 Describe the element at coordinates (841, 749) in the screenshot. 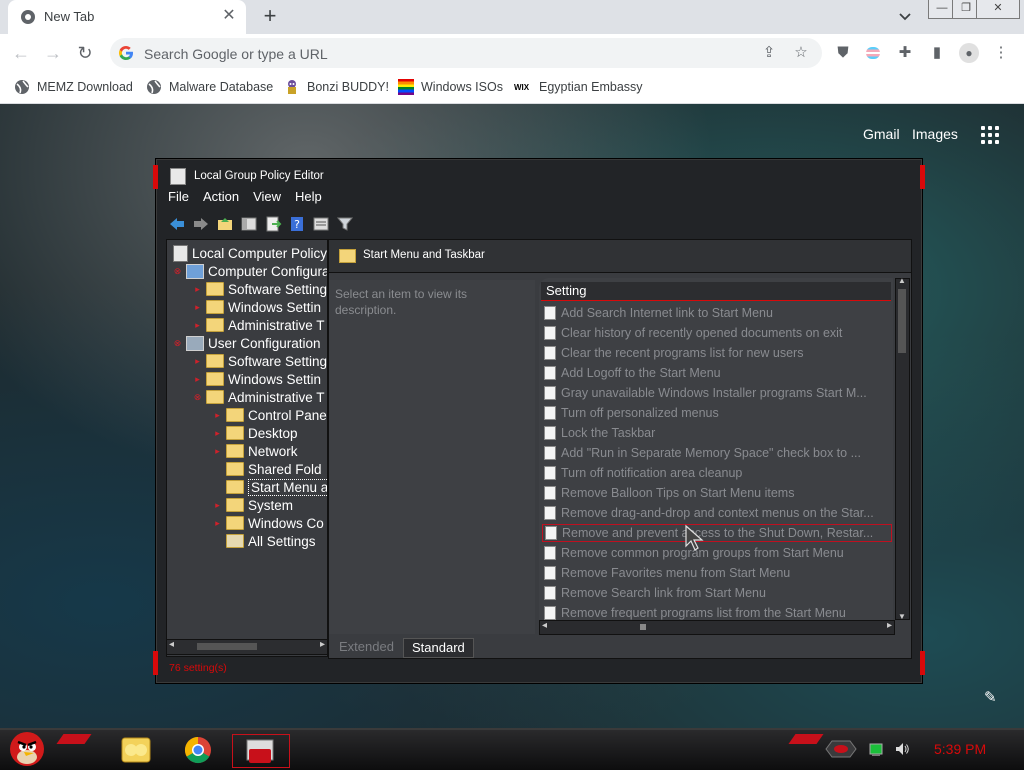

I see `network-shield-icon` at that location.